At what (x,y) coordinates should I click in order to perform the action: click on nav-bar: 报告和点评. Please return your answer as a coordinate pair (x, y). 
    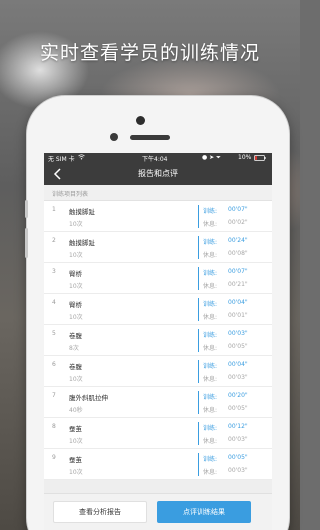
    Looking at the image, I should click on (158, 174).